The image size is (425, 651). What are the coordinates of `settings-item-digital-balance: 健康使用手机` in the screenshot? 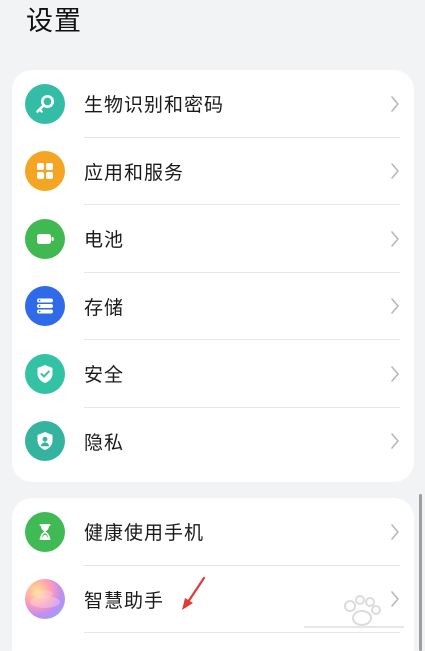 It's located at (213, 532).